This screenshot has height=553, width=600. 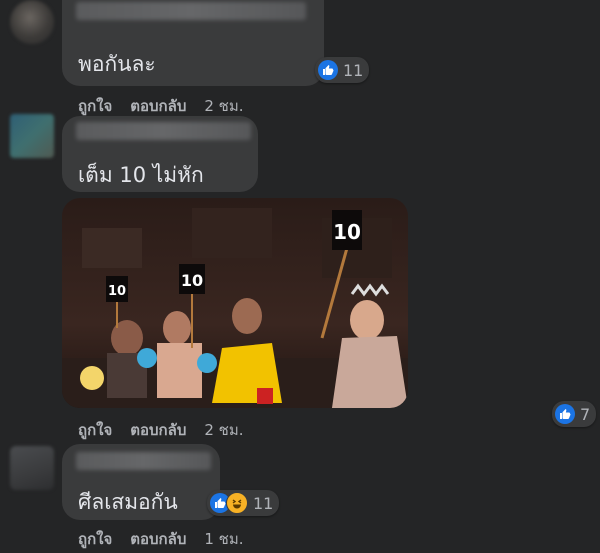 I want to click on comment-text: เต็ม 10 ไม่หัก, so click(x=141, y=175).